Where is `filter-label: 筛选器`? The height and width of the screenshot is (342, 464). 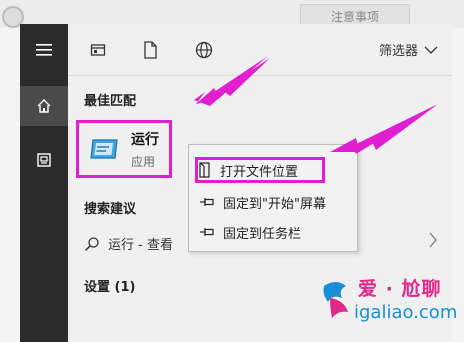
filter-label: 筛选器 is located at coordinates (398, 51).